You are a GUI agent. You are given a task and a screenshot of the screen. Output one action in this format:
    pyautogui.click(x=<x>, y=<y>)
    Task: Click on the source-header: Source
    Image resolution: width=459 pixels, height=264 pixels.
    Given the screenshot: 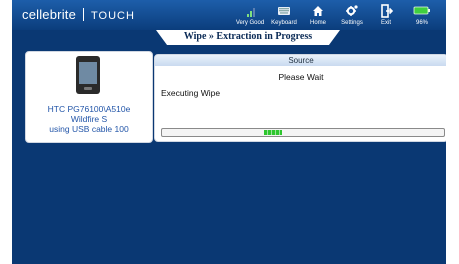 What is the action you would take?
    pyautogui.click(x=300, y=60)
    